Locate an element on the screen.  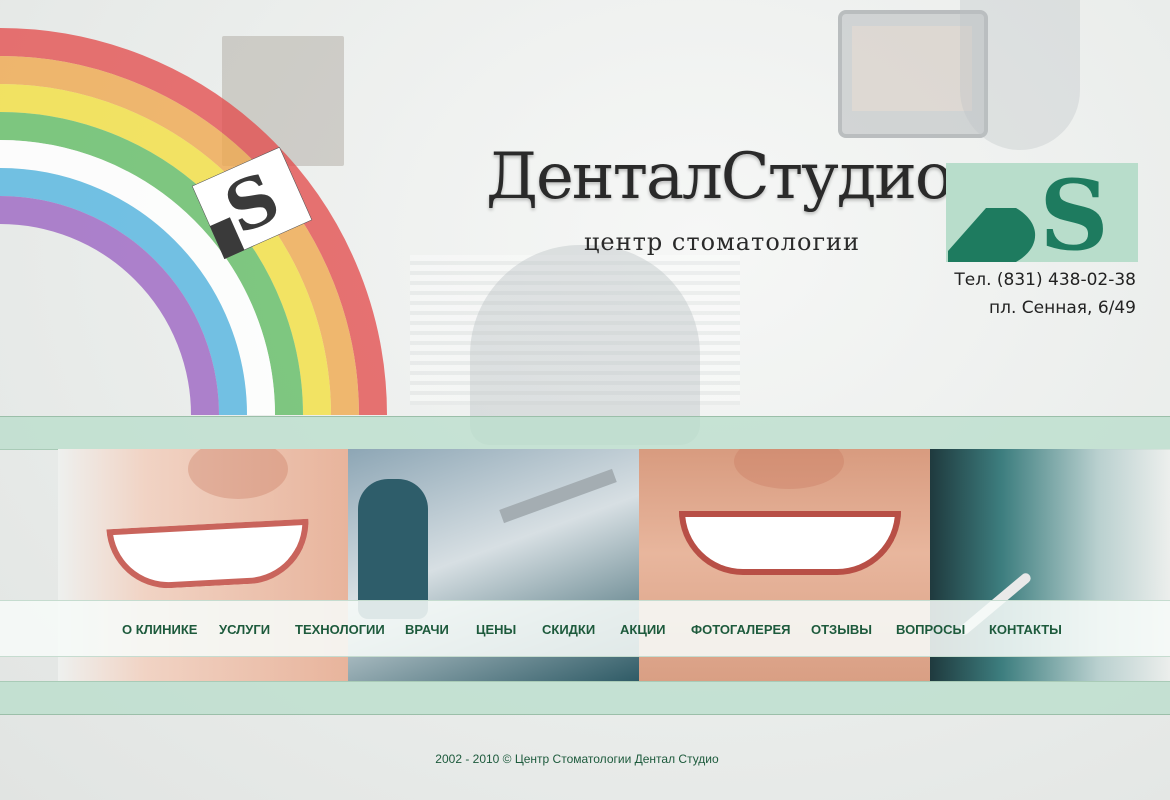
nav-item-reviews: ОТЗЫВЫ is located at coordinates (841, 629).